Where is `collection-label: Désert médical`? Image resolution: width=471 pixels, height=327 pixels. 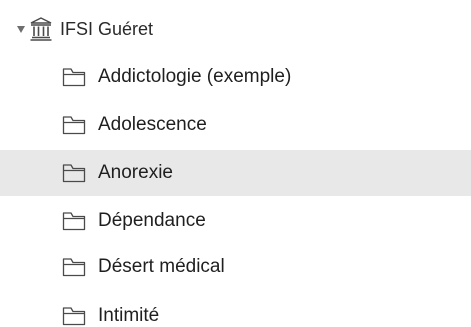 collection-label: Désert médical is located at coordinates (161, 266).